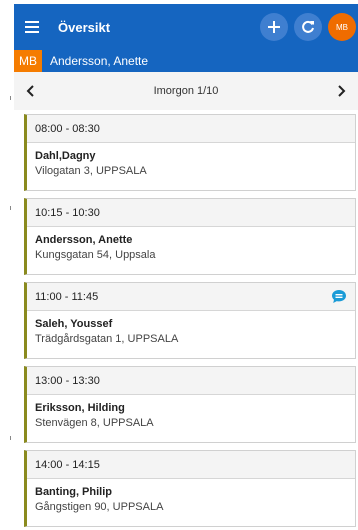 The width and height of the screenshot is (358, 530). What do you see at coordinates (67, 212) in the screenshot?
I see `appointment-time: 10:15 - 10:30` at bounding box center [67, 212].